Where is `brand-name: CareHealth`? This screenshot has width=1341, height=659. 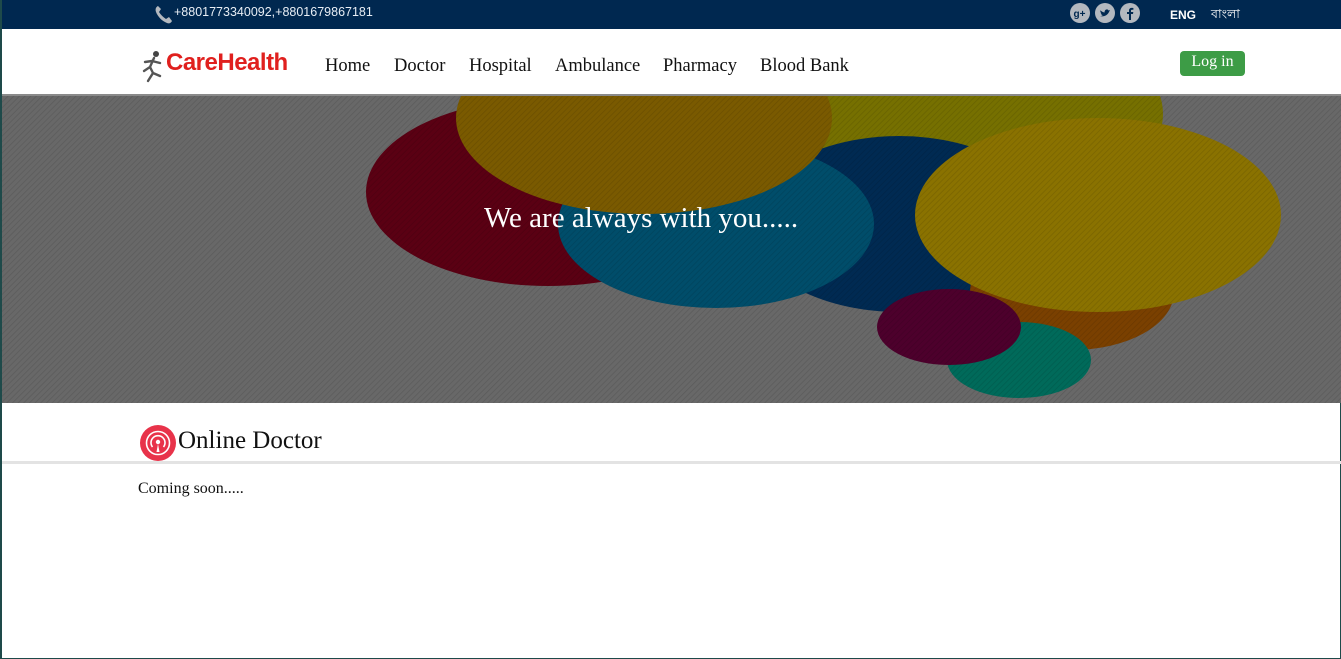 brand-name: CareHealth is located at coordinates (227, 62).